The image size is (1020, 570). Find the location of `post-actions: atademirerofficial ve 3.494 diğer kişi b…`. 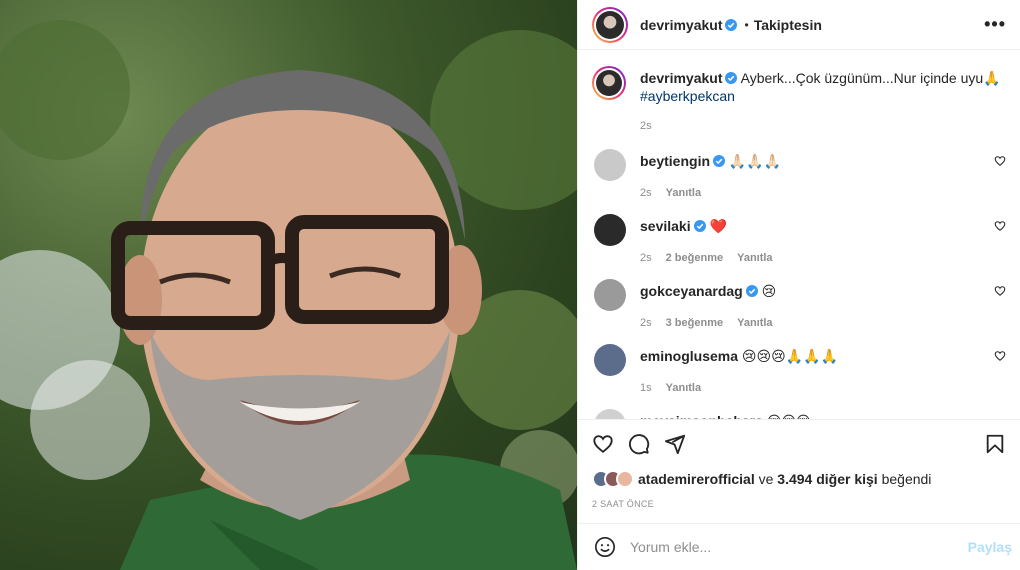

post-actions: atademirerofficial ve 3.494 diğer kişi b… is located at coordinates (799, 471).